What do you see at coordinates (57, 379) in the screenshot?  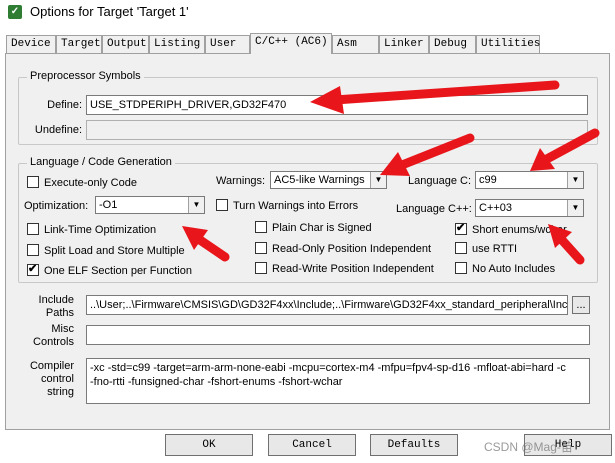 I see `compiler-string-label-line2: control` at bounding box center [57, 379].